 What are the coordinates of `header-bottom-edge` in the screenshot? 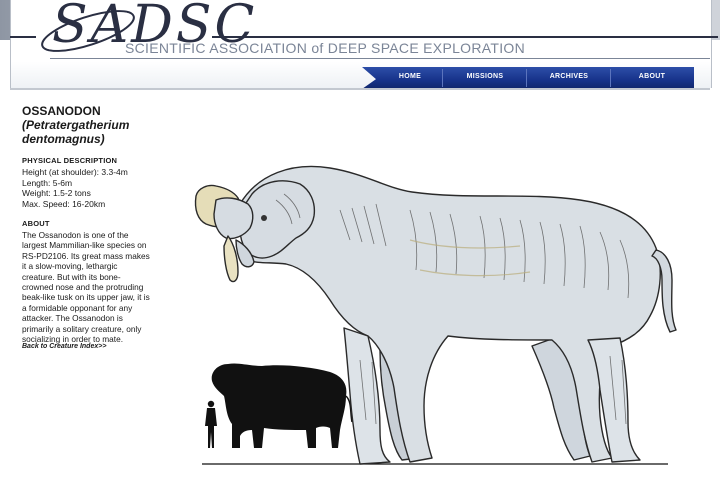 It's located at (360, 89).